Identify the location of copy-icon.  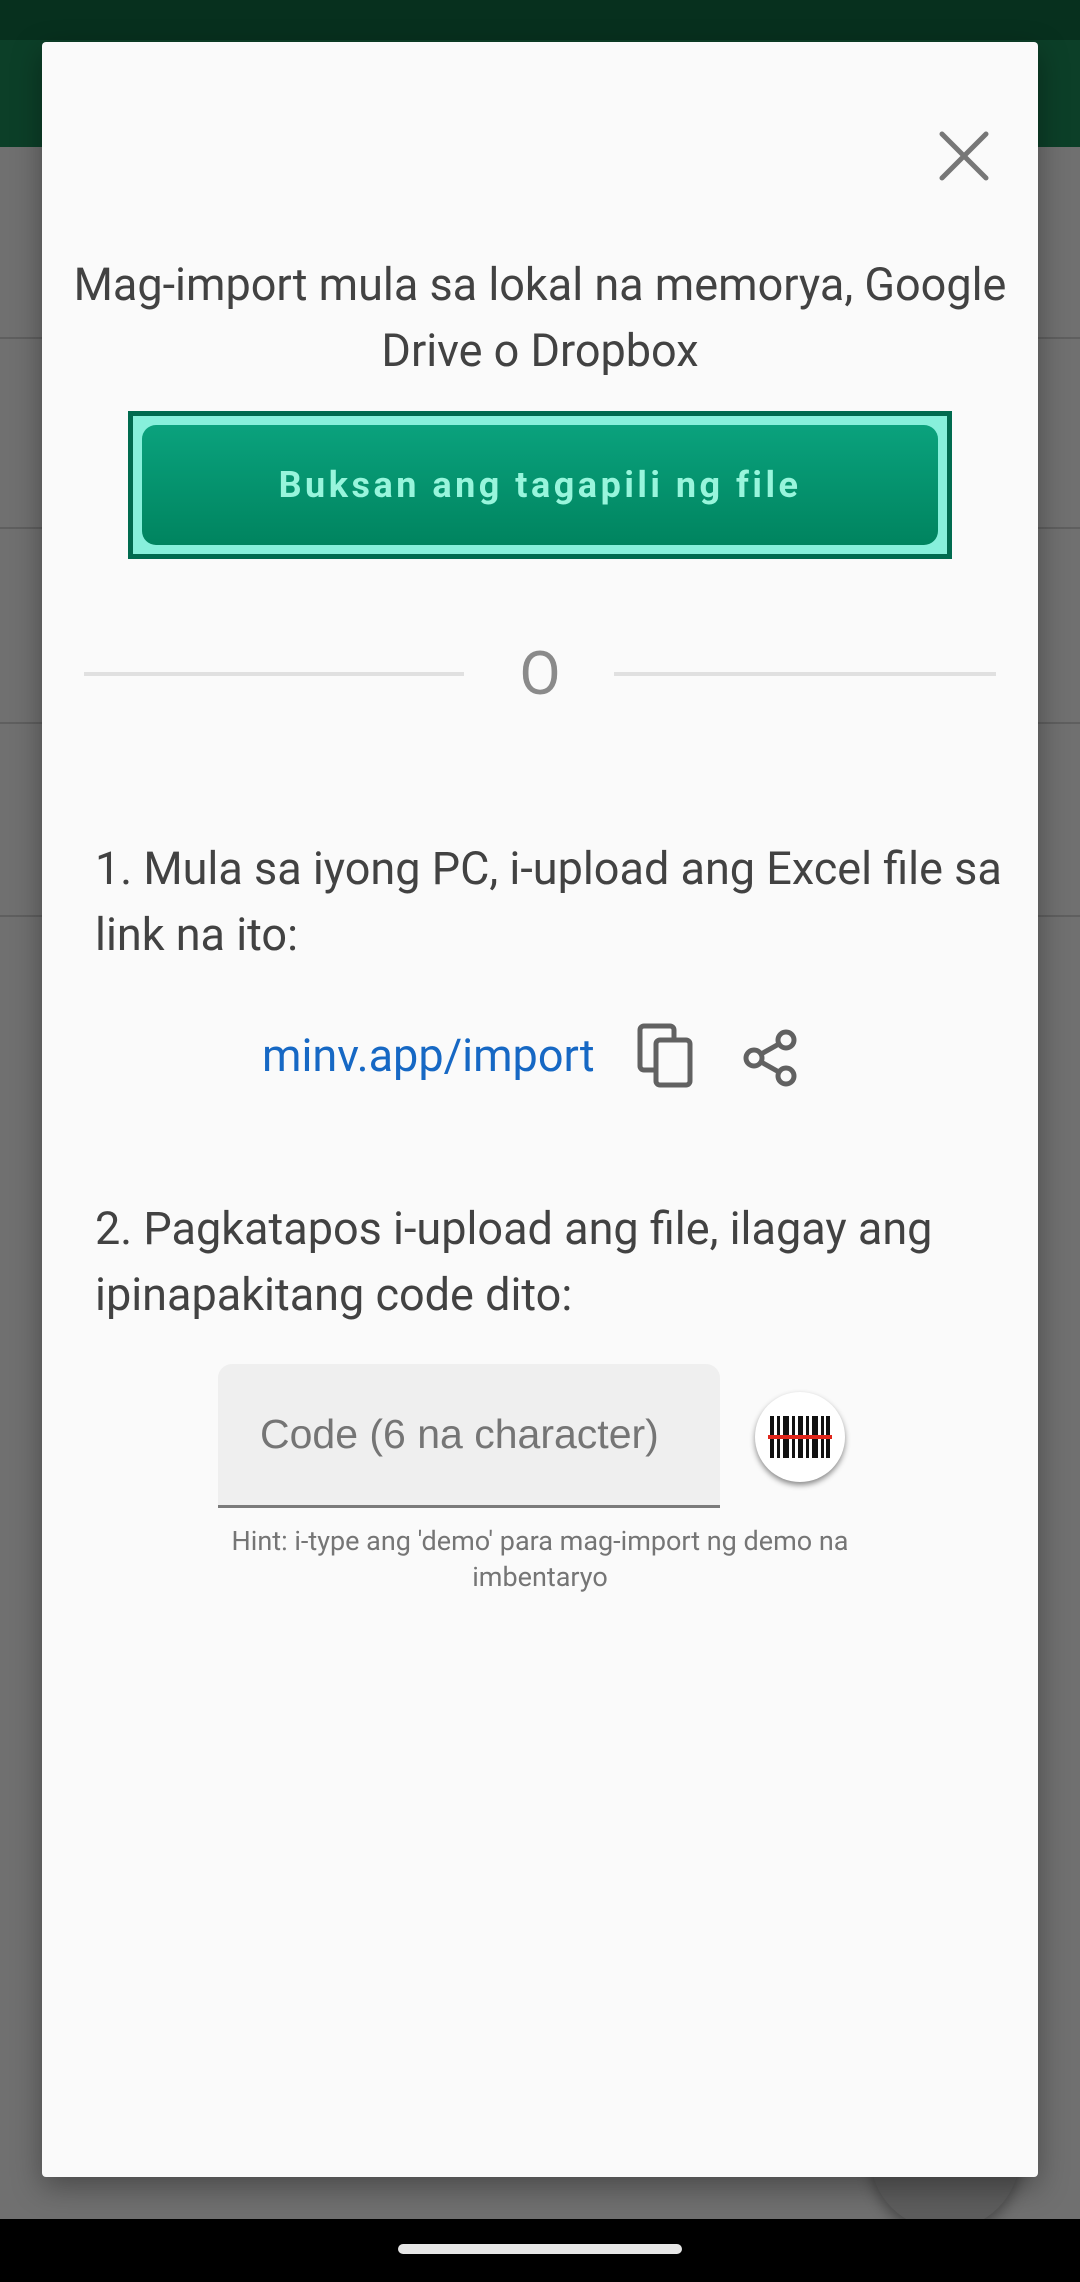
(665, 1055).